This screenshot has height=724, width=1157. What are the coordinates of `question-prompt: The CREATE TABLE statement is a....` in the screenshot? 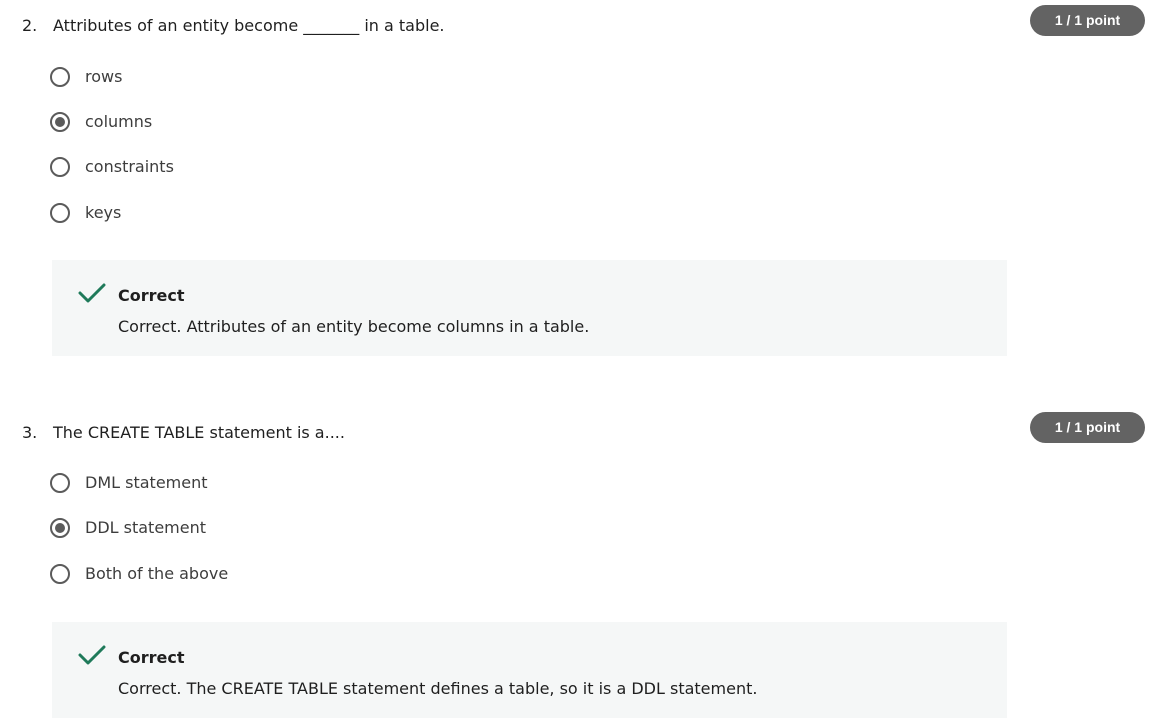 It's located at (199, 432).